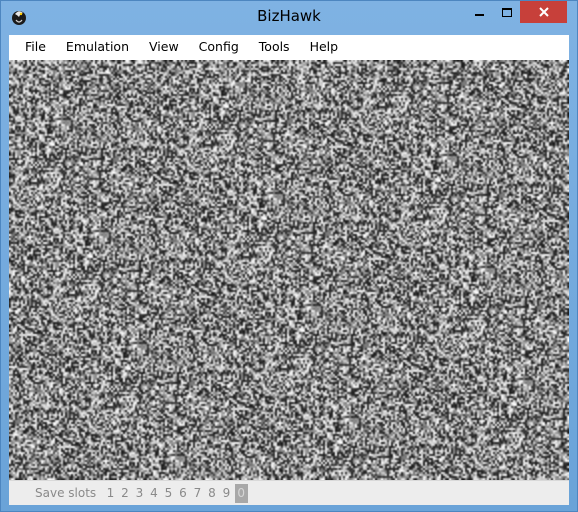 Image resolution: width=578 pixels, height=512 pixels. I want to click on menu-bar: File Emulation View Config Tools Help, so click(289, 47).